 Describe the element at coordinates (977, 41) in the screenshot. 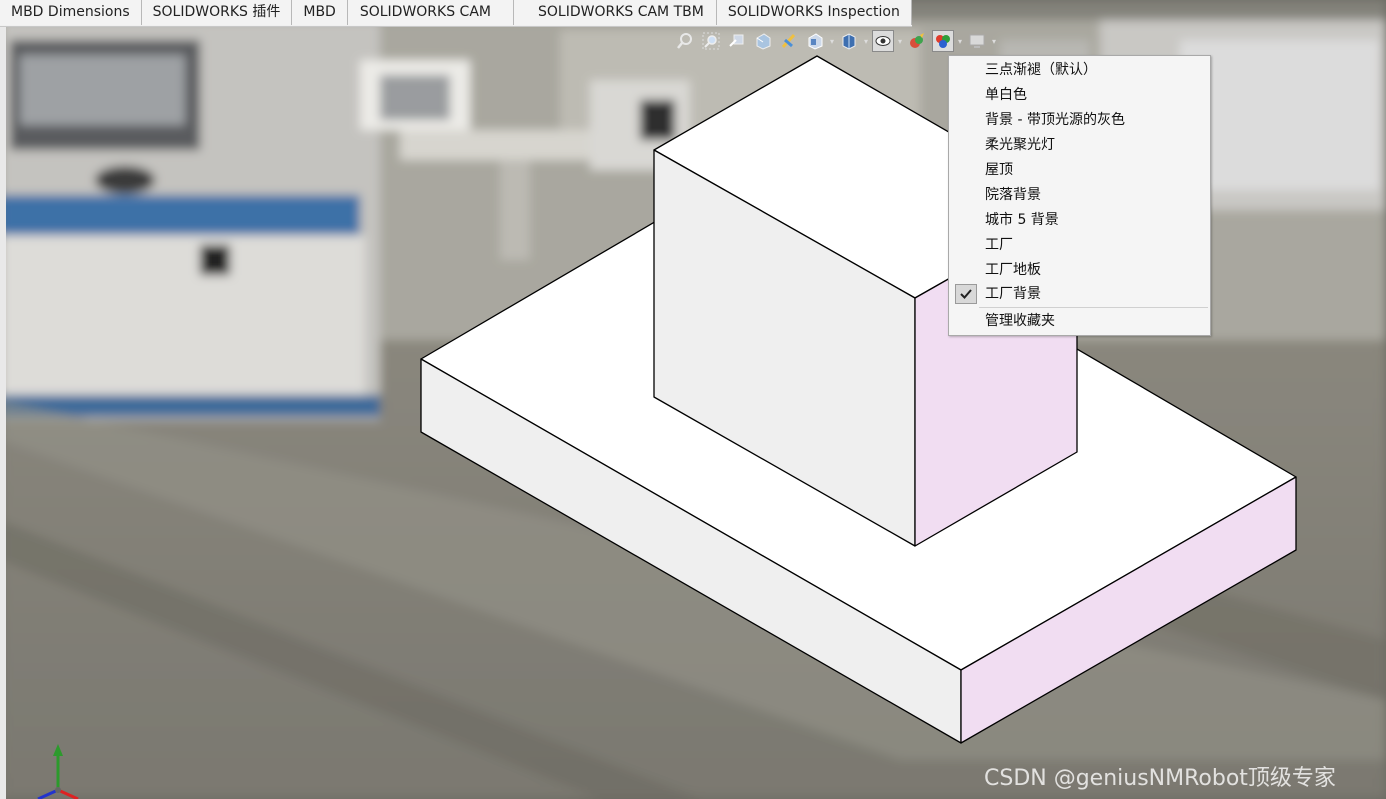

I see `view-settings-icon` at that location.